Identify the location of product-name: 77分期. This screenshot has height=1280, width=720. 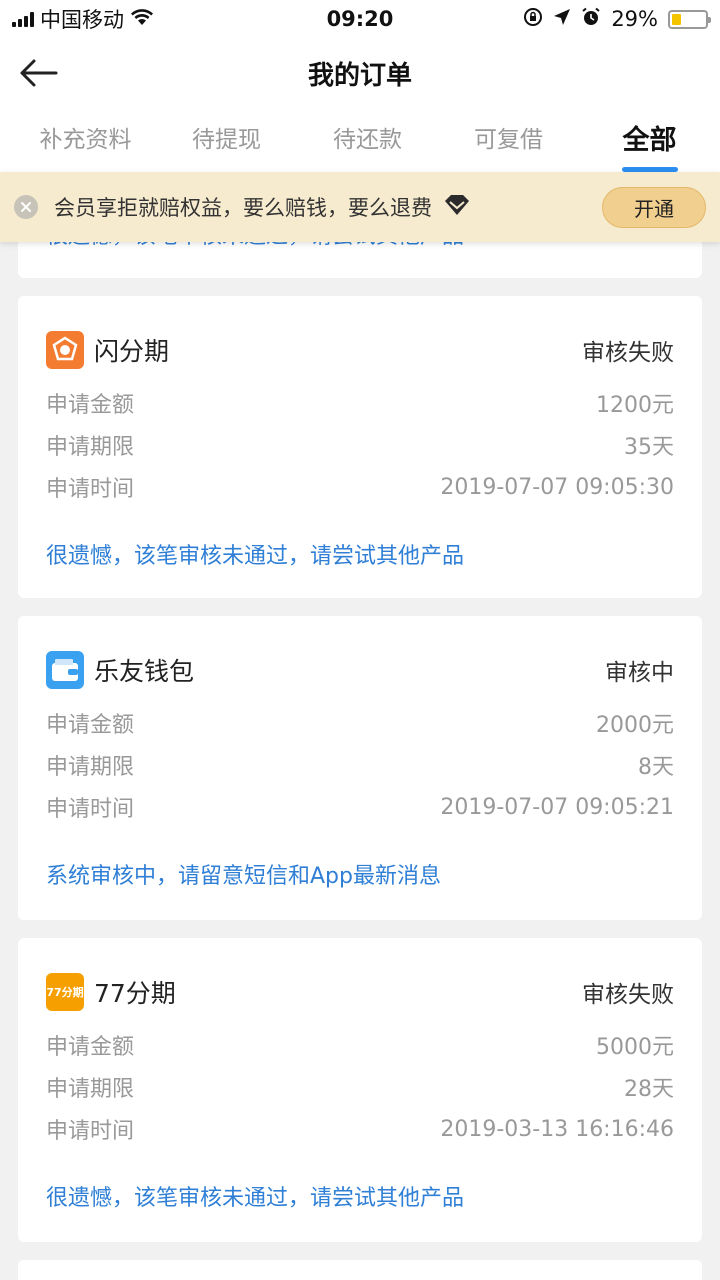
(135, 993).